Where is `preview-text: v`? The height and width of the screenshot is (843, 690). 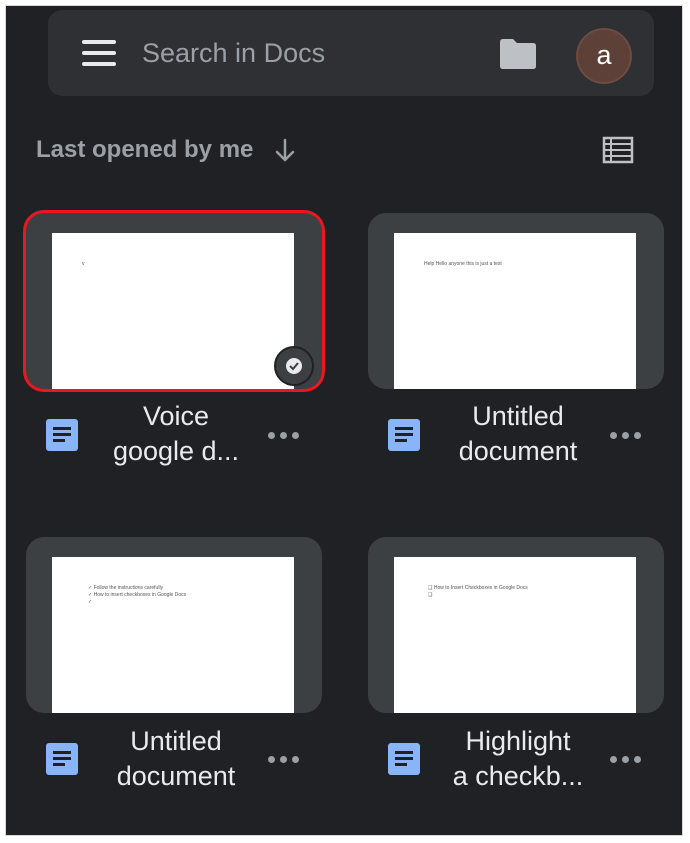 preview-text: v is located at coordinates (83, 264).